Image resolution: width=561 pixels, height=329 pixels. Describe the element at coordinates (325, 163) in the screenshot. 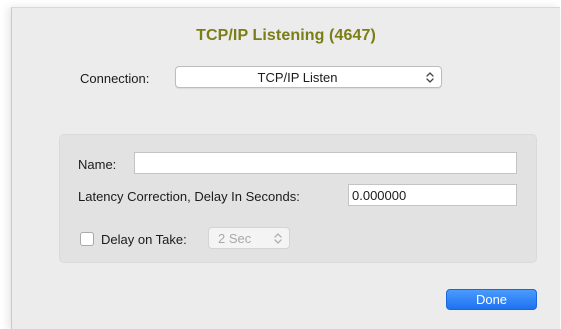

I see `name-input` at that location.